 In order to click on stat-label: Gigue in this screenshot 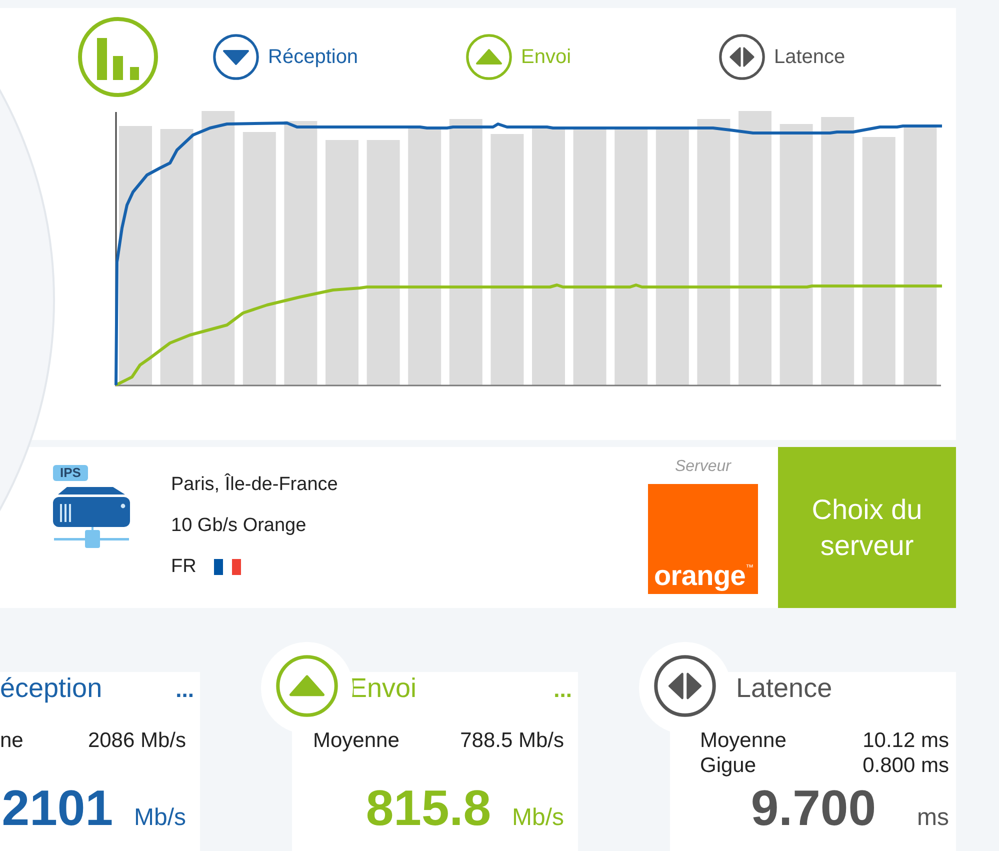, I will do `click(728, 765)`.